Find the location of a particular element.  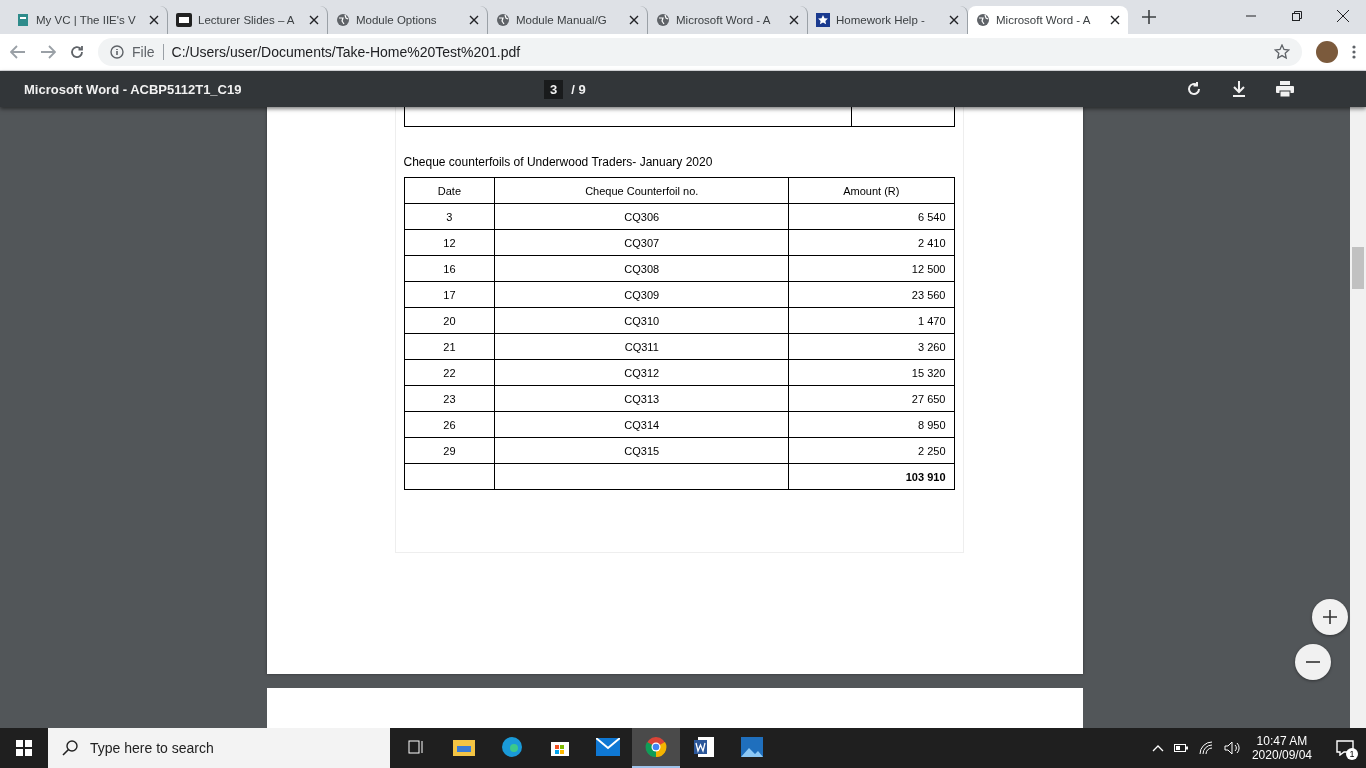

table-cell: 27 650 is located at coordinates (871, 398).